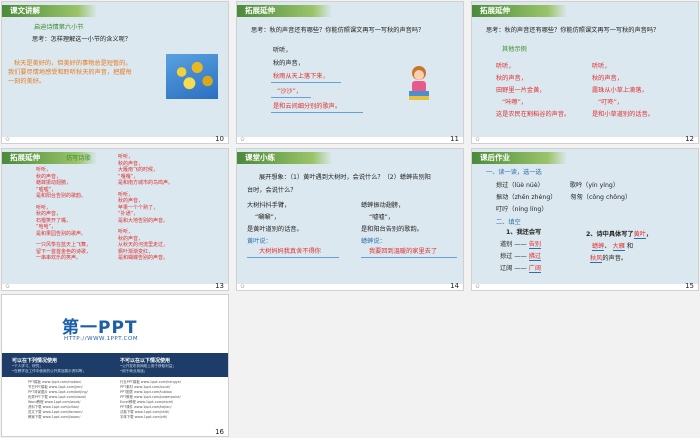 This screenshot has height=438, width=700. I want to click on slide-number: 15, so click(689, 286).